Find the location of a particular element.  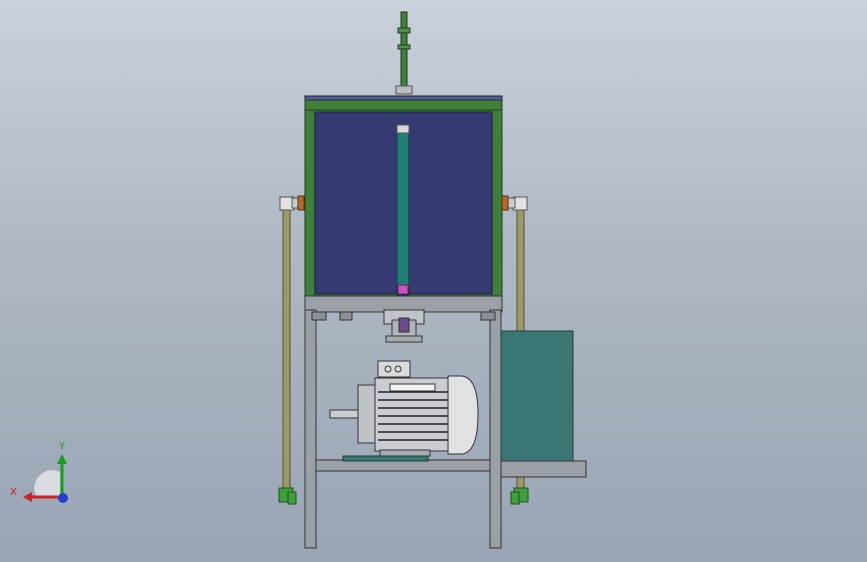

axis-triad: X Y is located at coordinates (45, 475).